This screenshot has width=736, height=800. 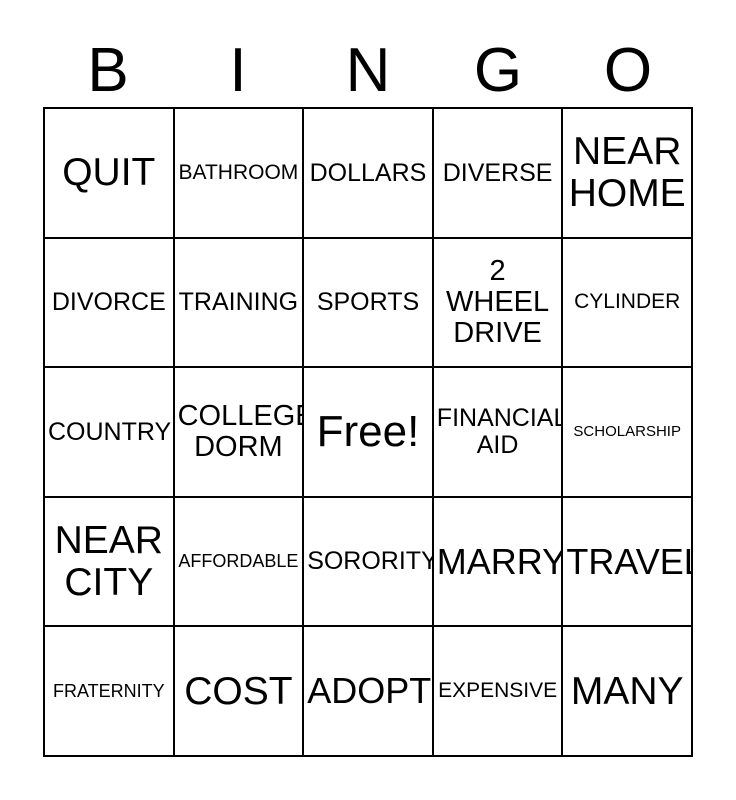 I want to click on bingo-cell-r1-c4: DIVERSE, so click(x=498, y=174).